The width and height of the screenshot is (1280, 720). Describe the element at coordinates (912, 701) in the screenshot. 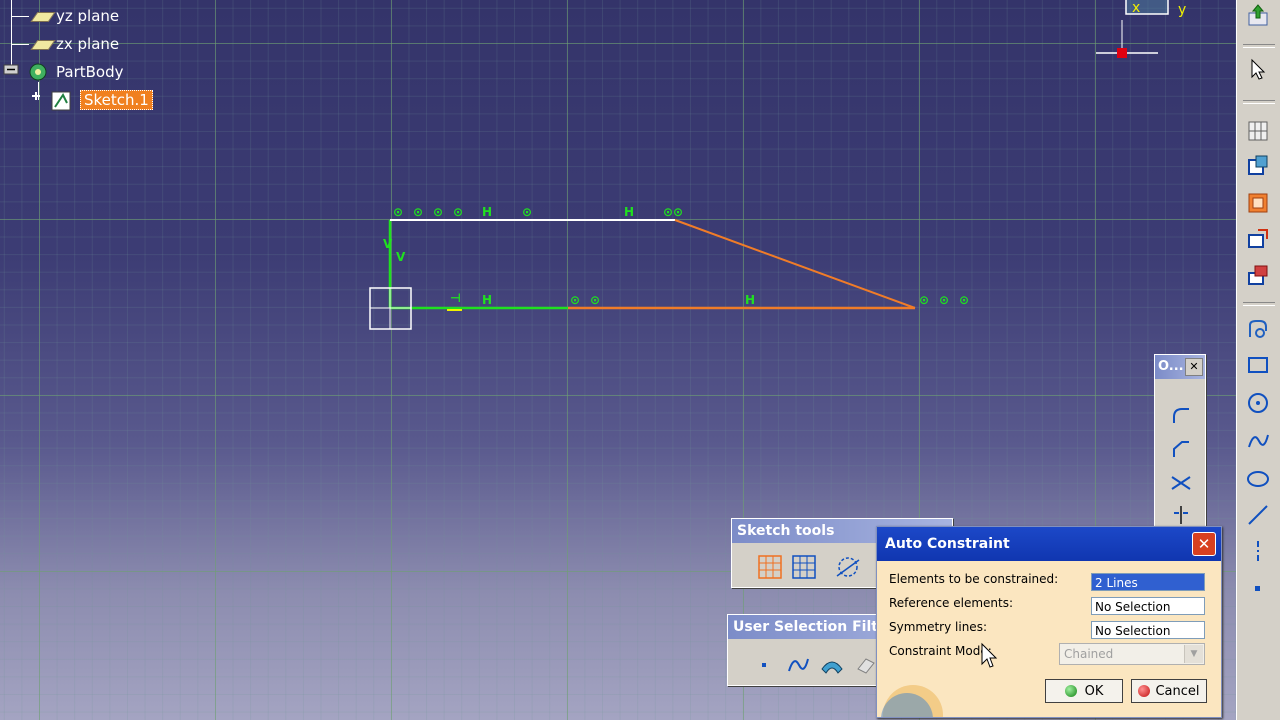

I see `dialog-decoration` at that location.